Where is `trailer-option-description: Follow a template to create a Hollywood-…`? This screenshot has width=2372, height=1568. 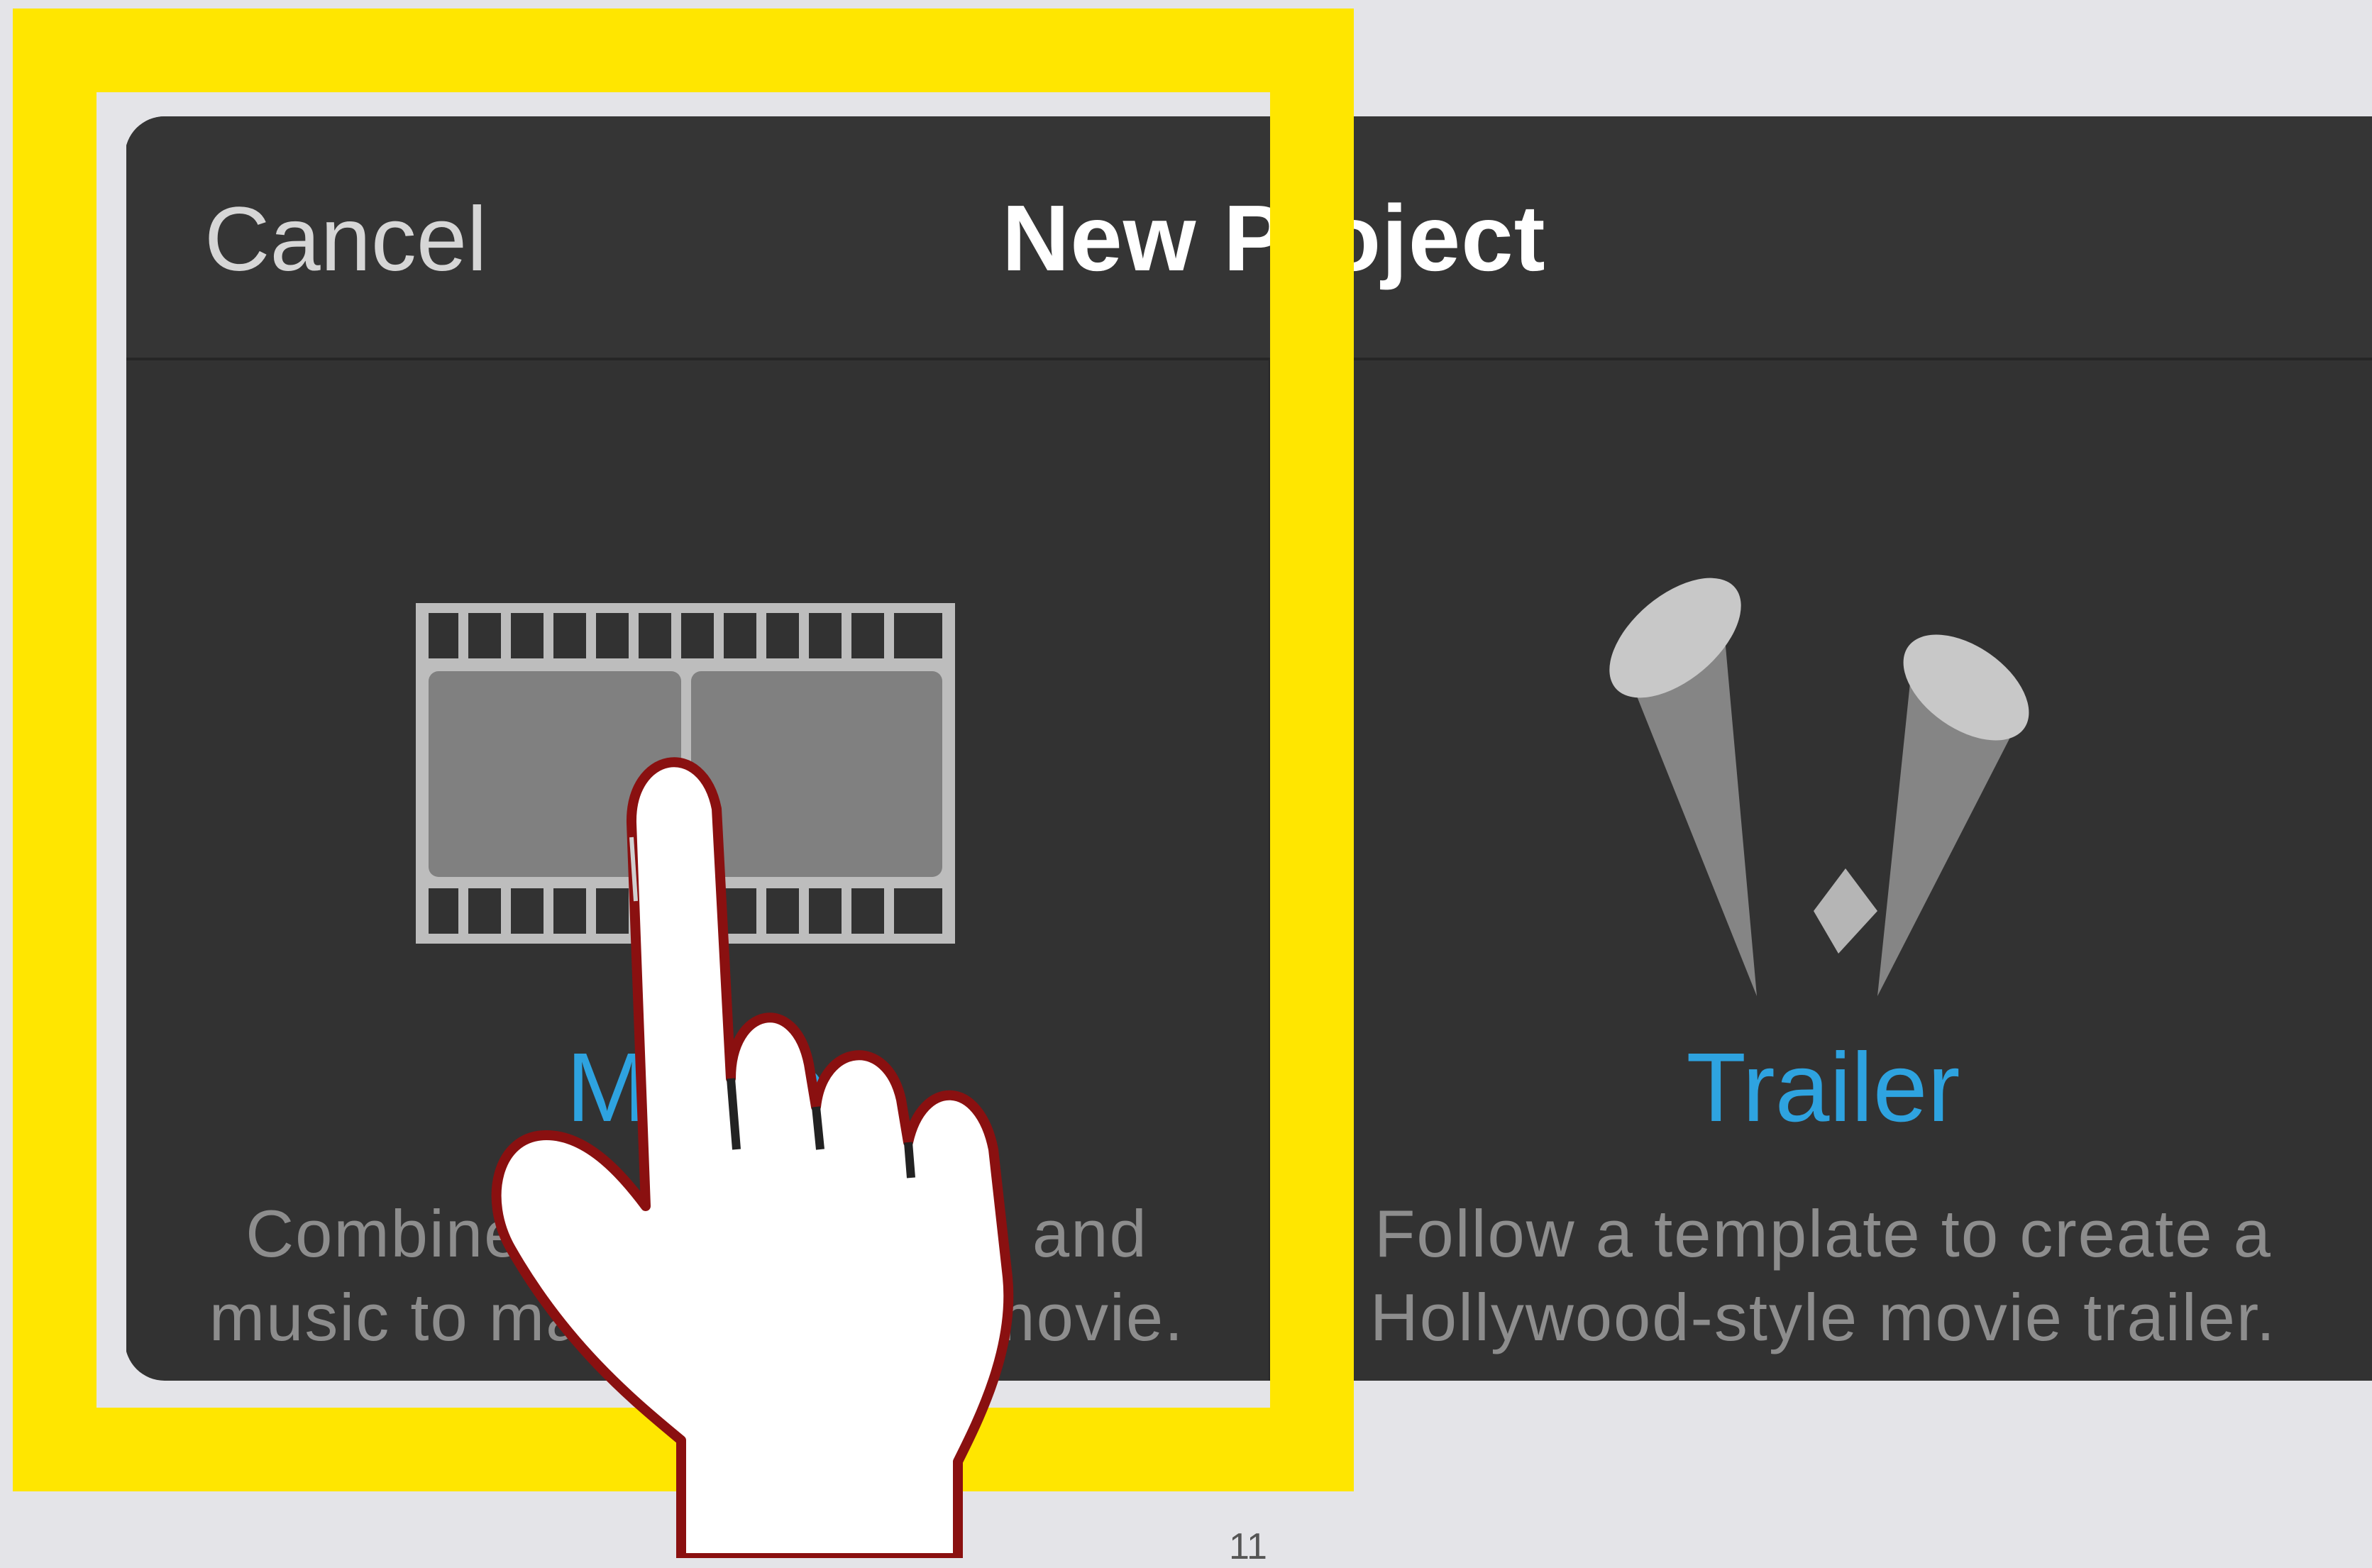 trailer-option-description: Follow a template to create a Hollywood-… is located at coordinates (1823, 1275).